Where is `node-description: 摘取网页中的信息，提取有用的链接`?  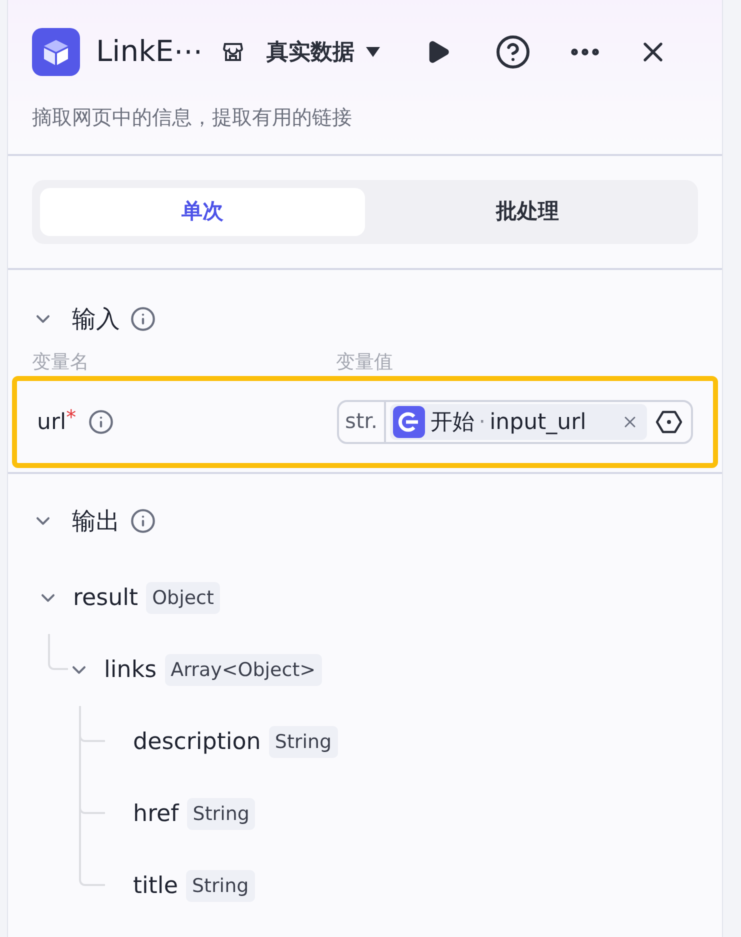
node-description: 摘取网页中的信息，提取有用的链接 is located at coordinates (192, 117).